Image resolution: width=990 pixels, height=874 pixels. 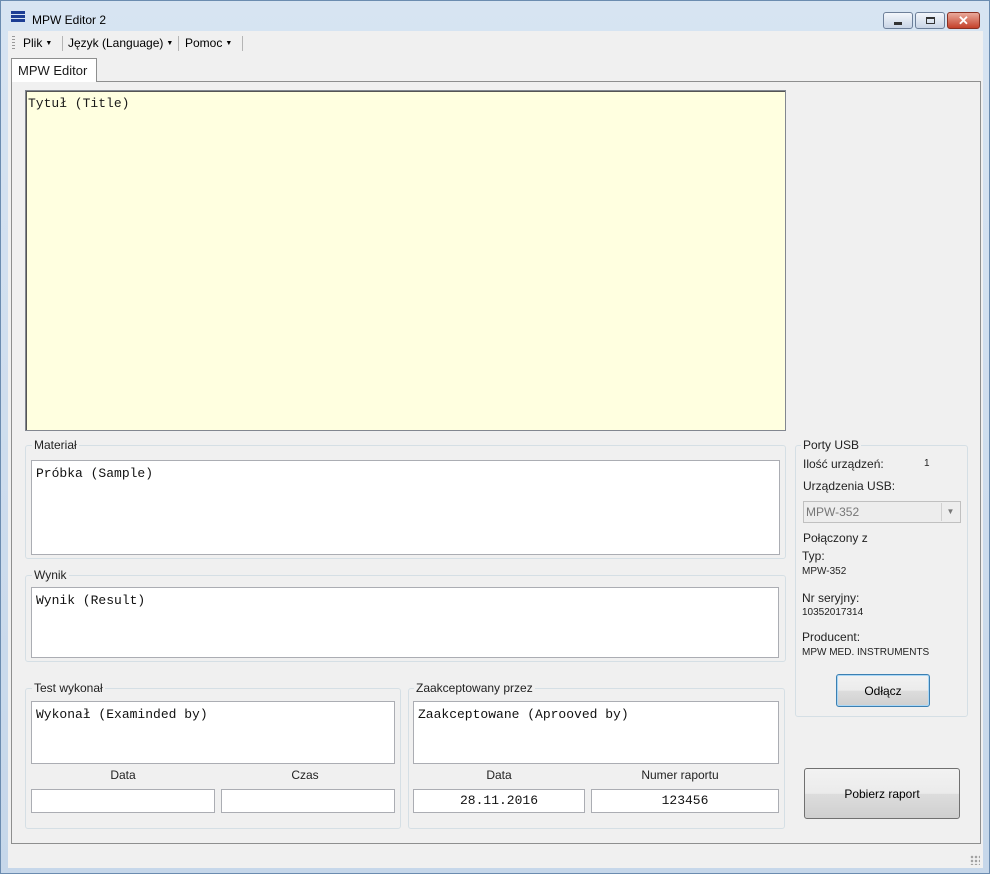 I want to click on type-label: Typ:, so click(x=813, y=556).